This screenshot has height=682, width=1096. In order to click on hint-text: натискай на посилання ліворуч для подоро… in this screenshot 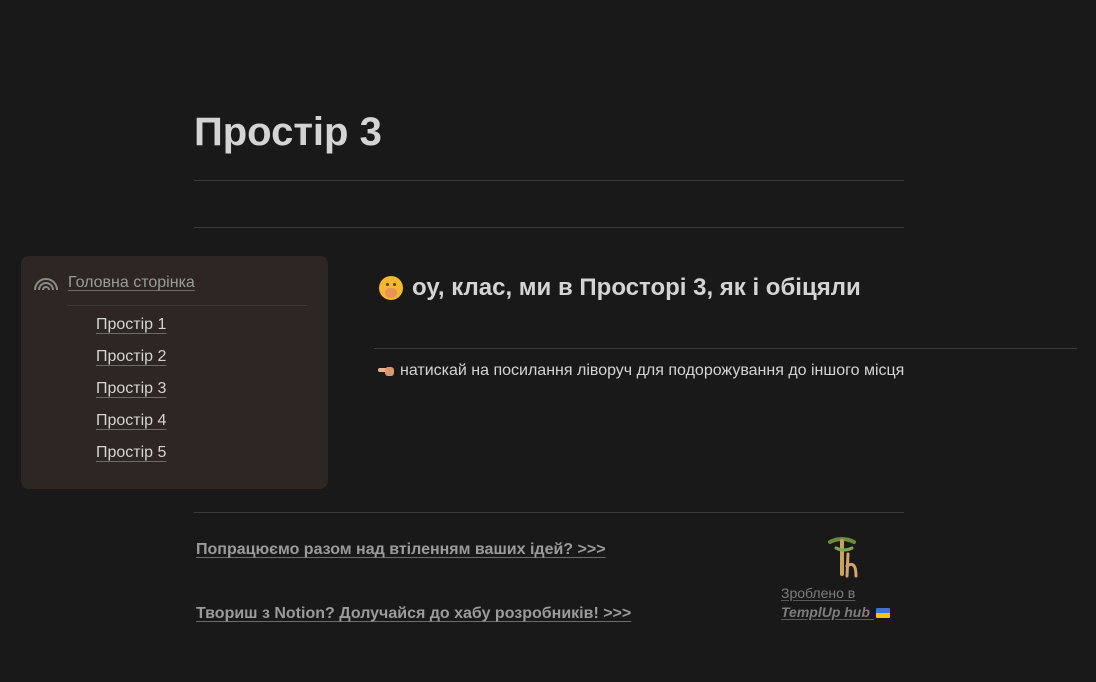, I will do `click(652, 370)`.